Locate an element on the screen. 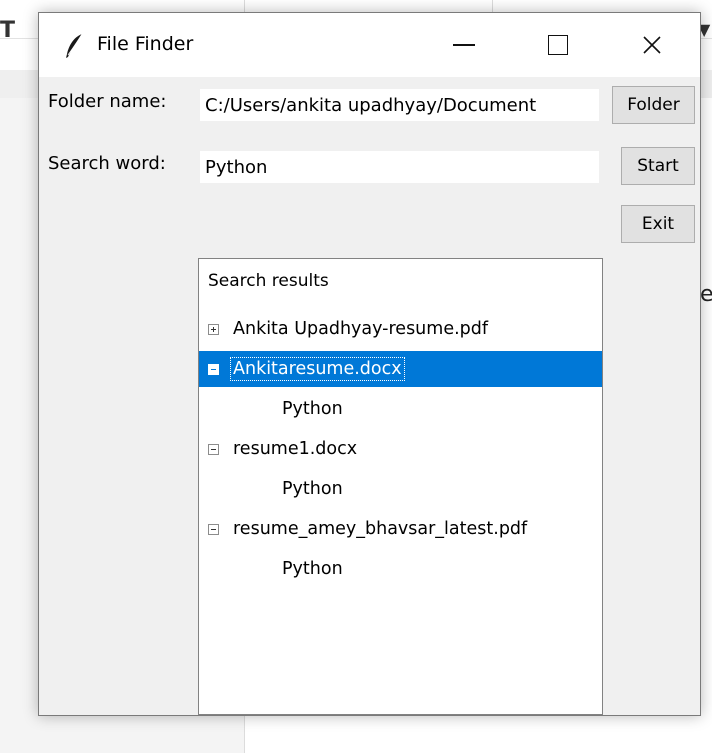 The height and width of the screenshot is (753, 712). folder-name-input is located at coordinates (399, 105).